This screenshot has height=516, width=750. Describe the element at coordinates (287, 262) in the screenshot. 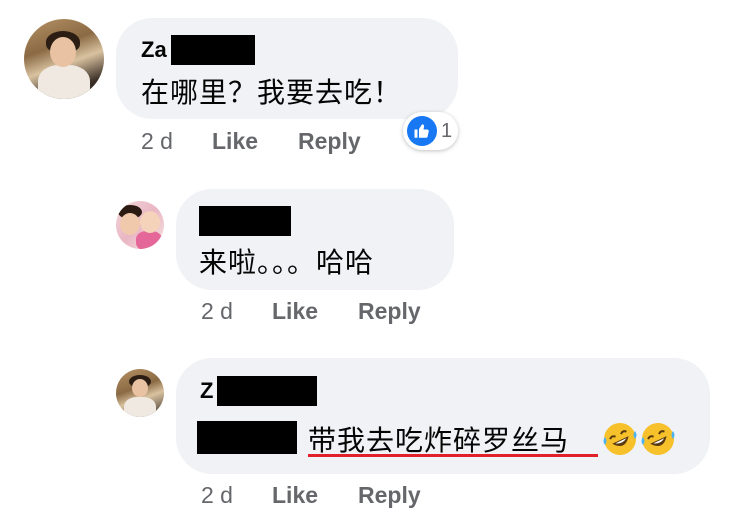

I see `comment-text: 来啦。。。哈哈` at that location.